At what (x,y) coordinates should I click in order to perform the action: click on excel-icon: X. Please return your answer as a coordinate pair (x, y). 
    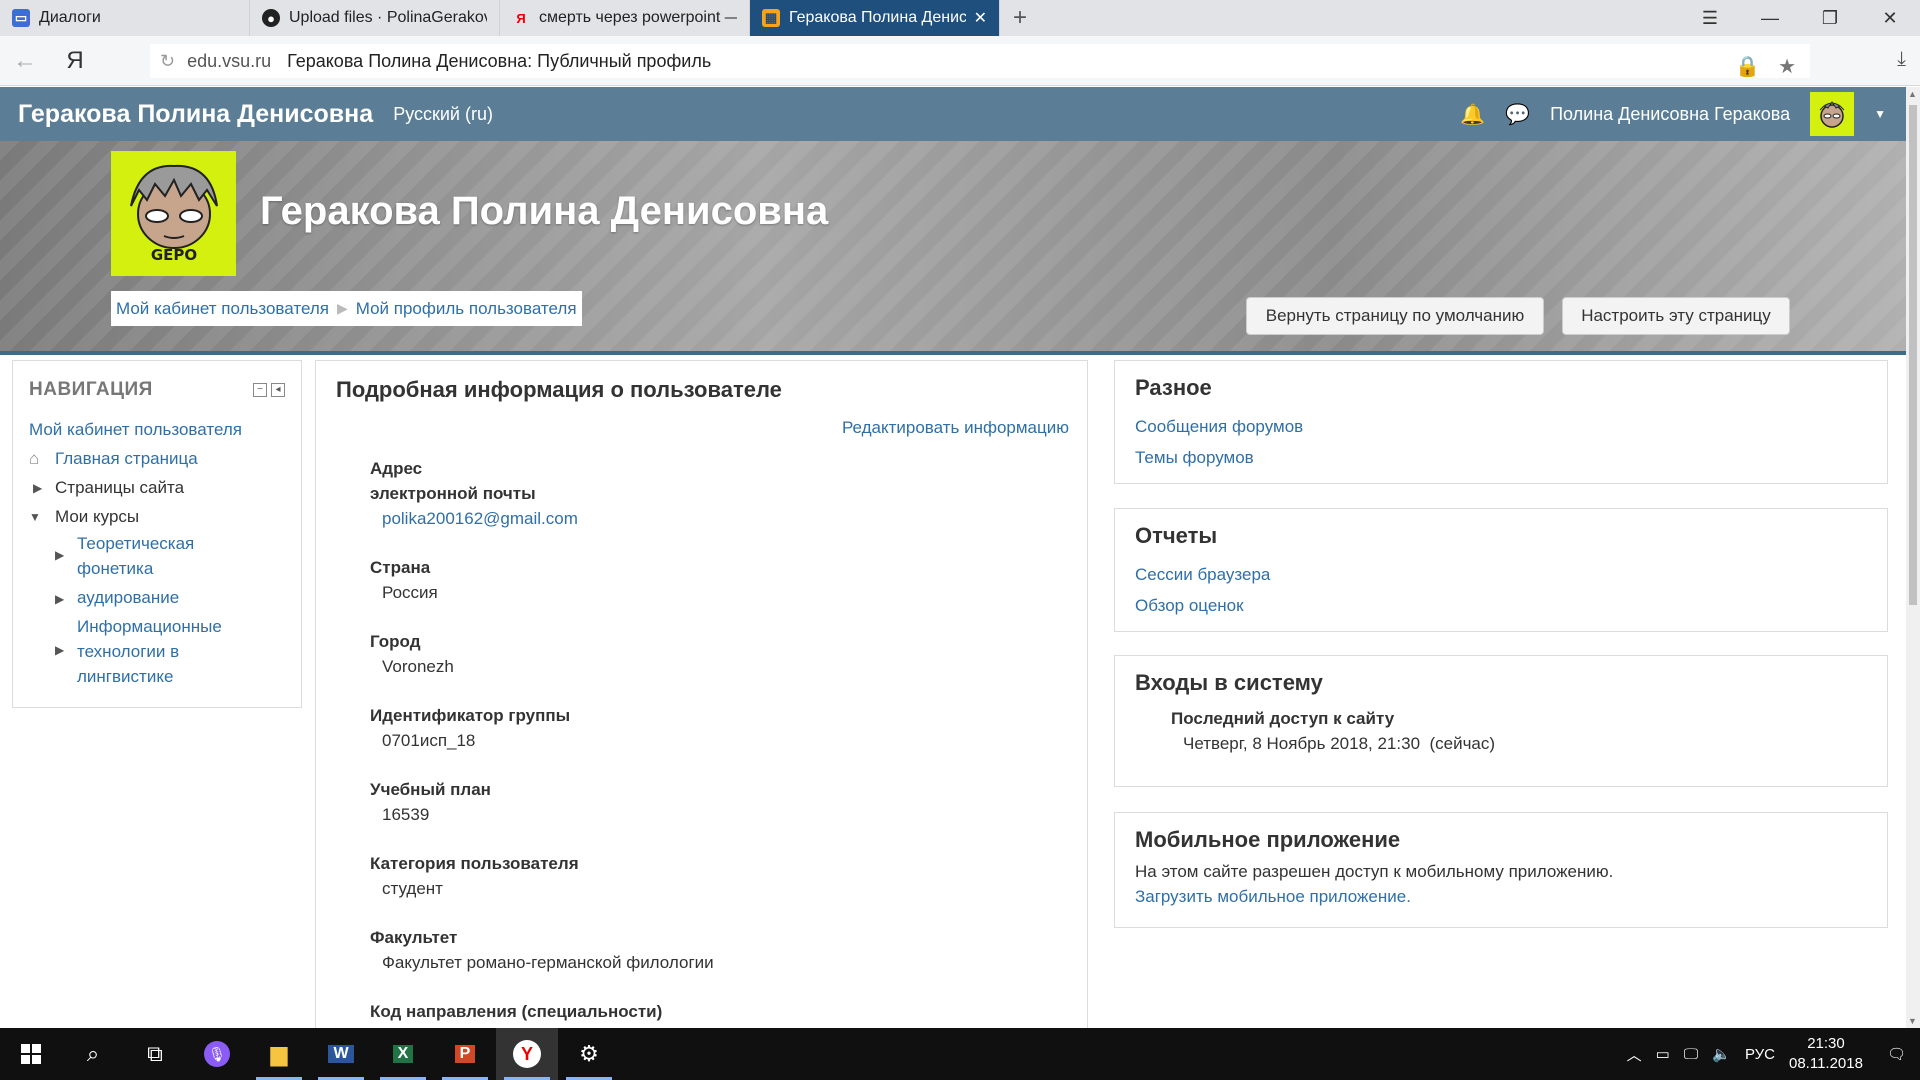
    Looking at the image, I should click on (403, 1054).